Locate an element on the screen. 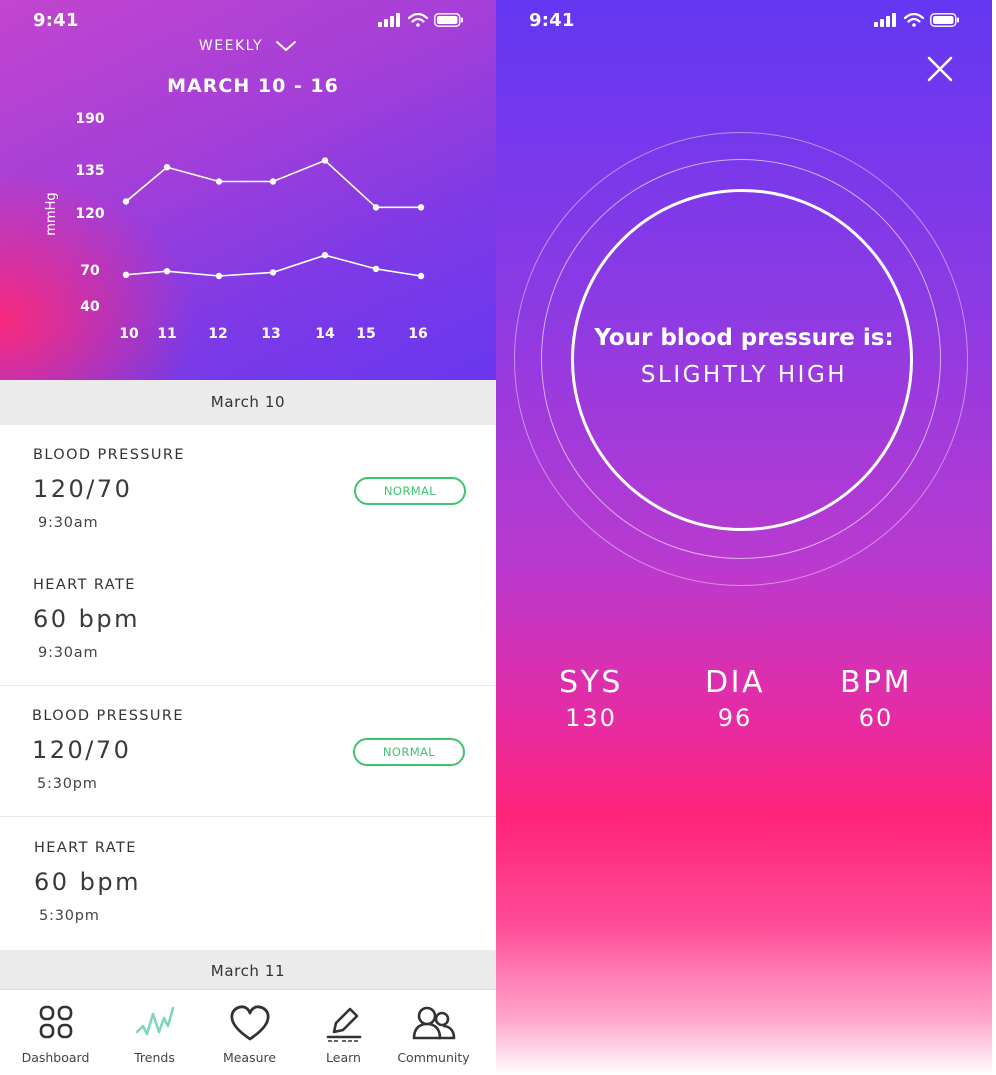 This screenshot has height=1075, width=996. tab-measure: Measure is located at coordinates (249, 1032).